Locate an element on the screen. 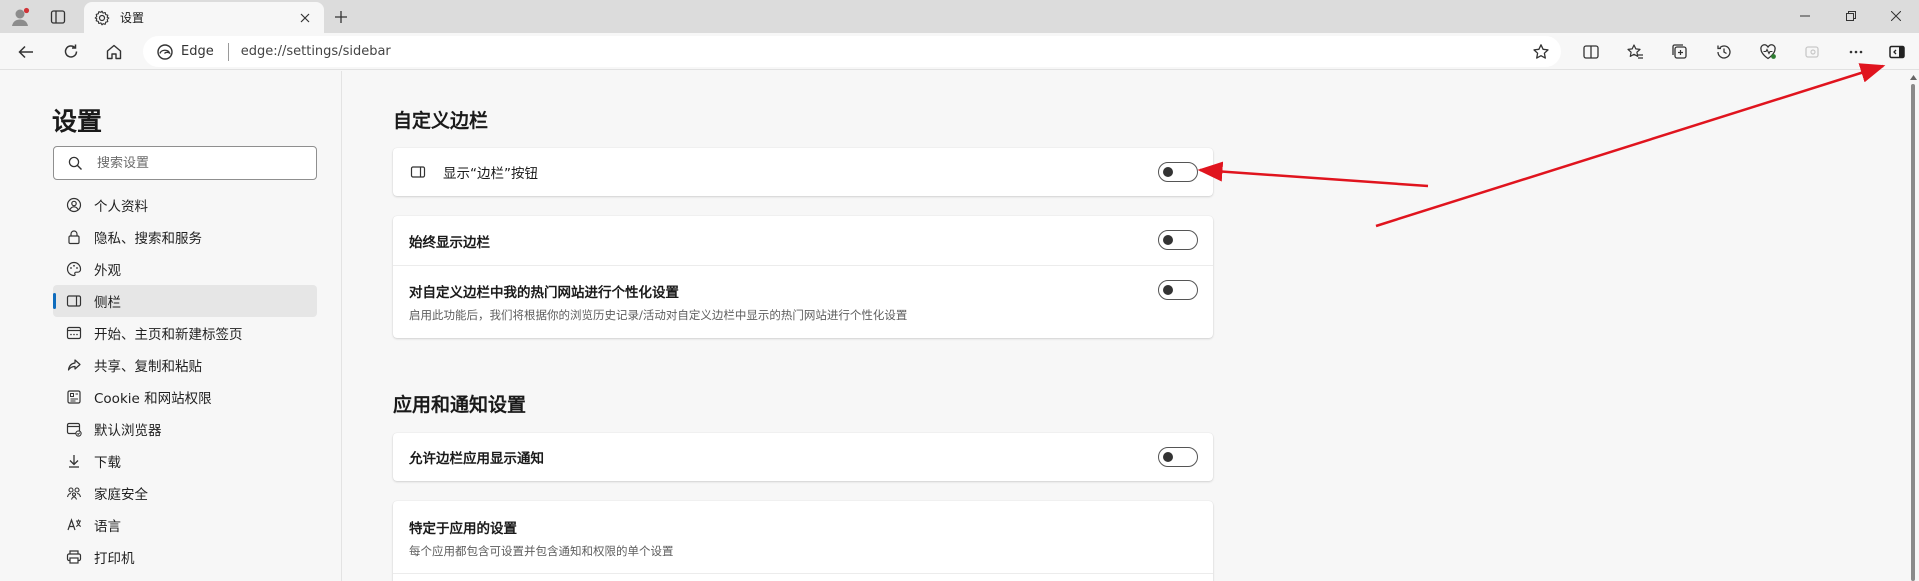 The image size is (1919, 581). close-tab-icon is located at coordinates (305, 18).